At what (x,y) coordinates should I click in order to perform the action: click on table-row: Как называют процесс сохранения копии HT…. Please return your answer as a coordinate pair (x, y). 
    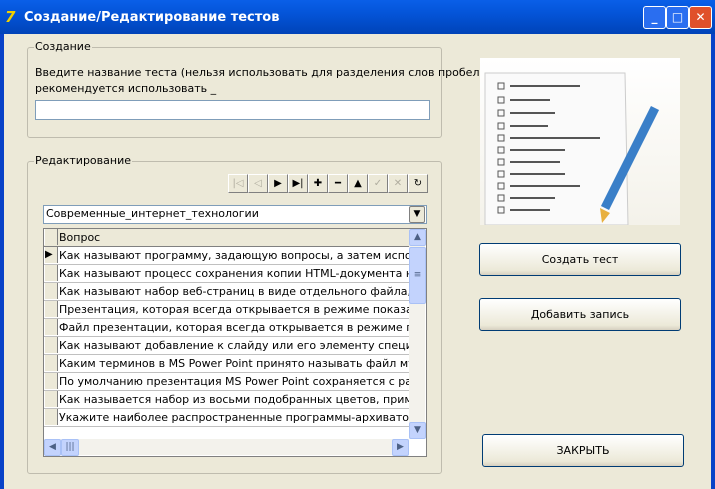
    Looking at the image, I should click on (226, 274).